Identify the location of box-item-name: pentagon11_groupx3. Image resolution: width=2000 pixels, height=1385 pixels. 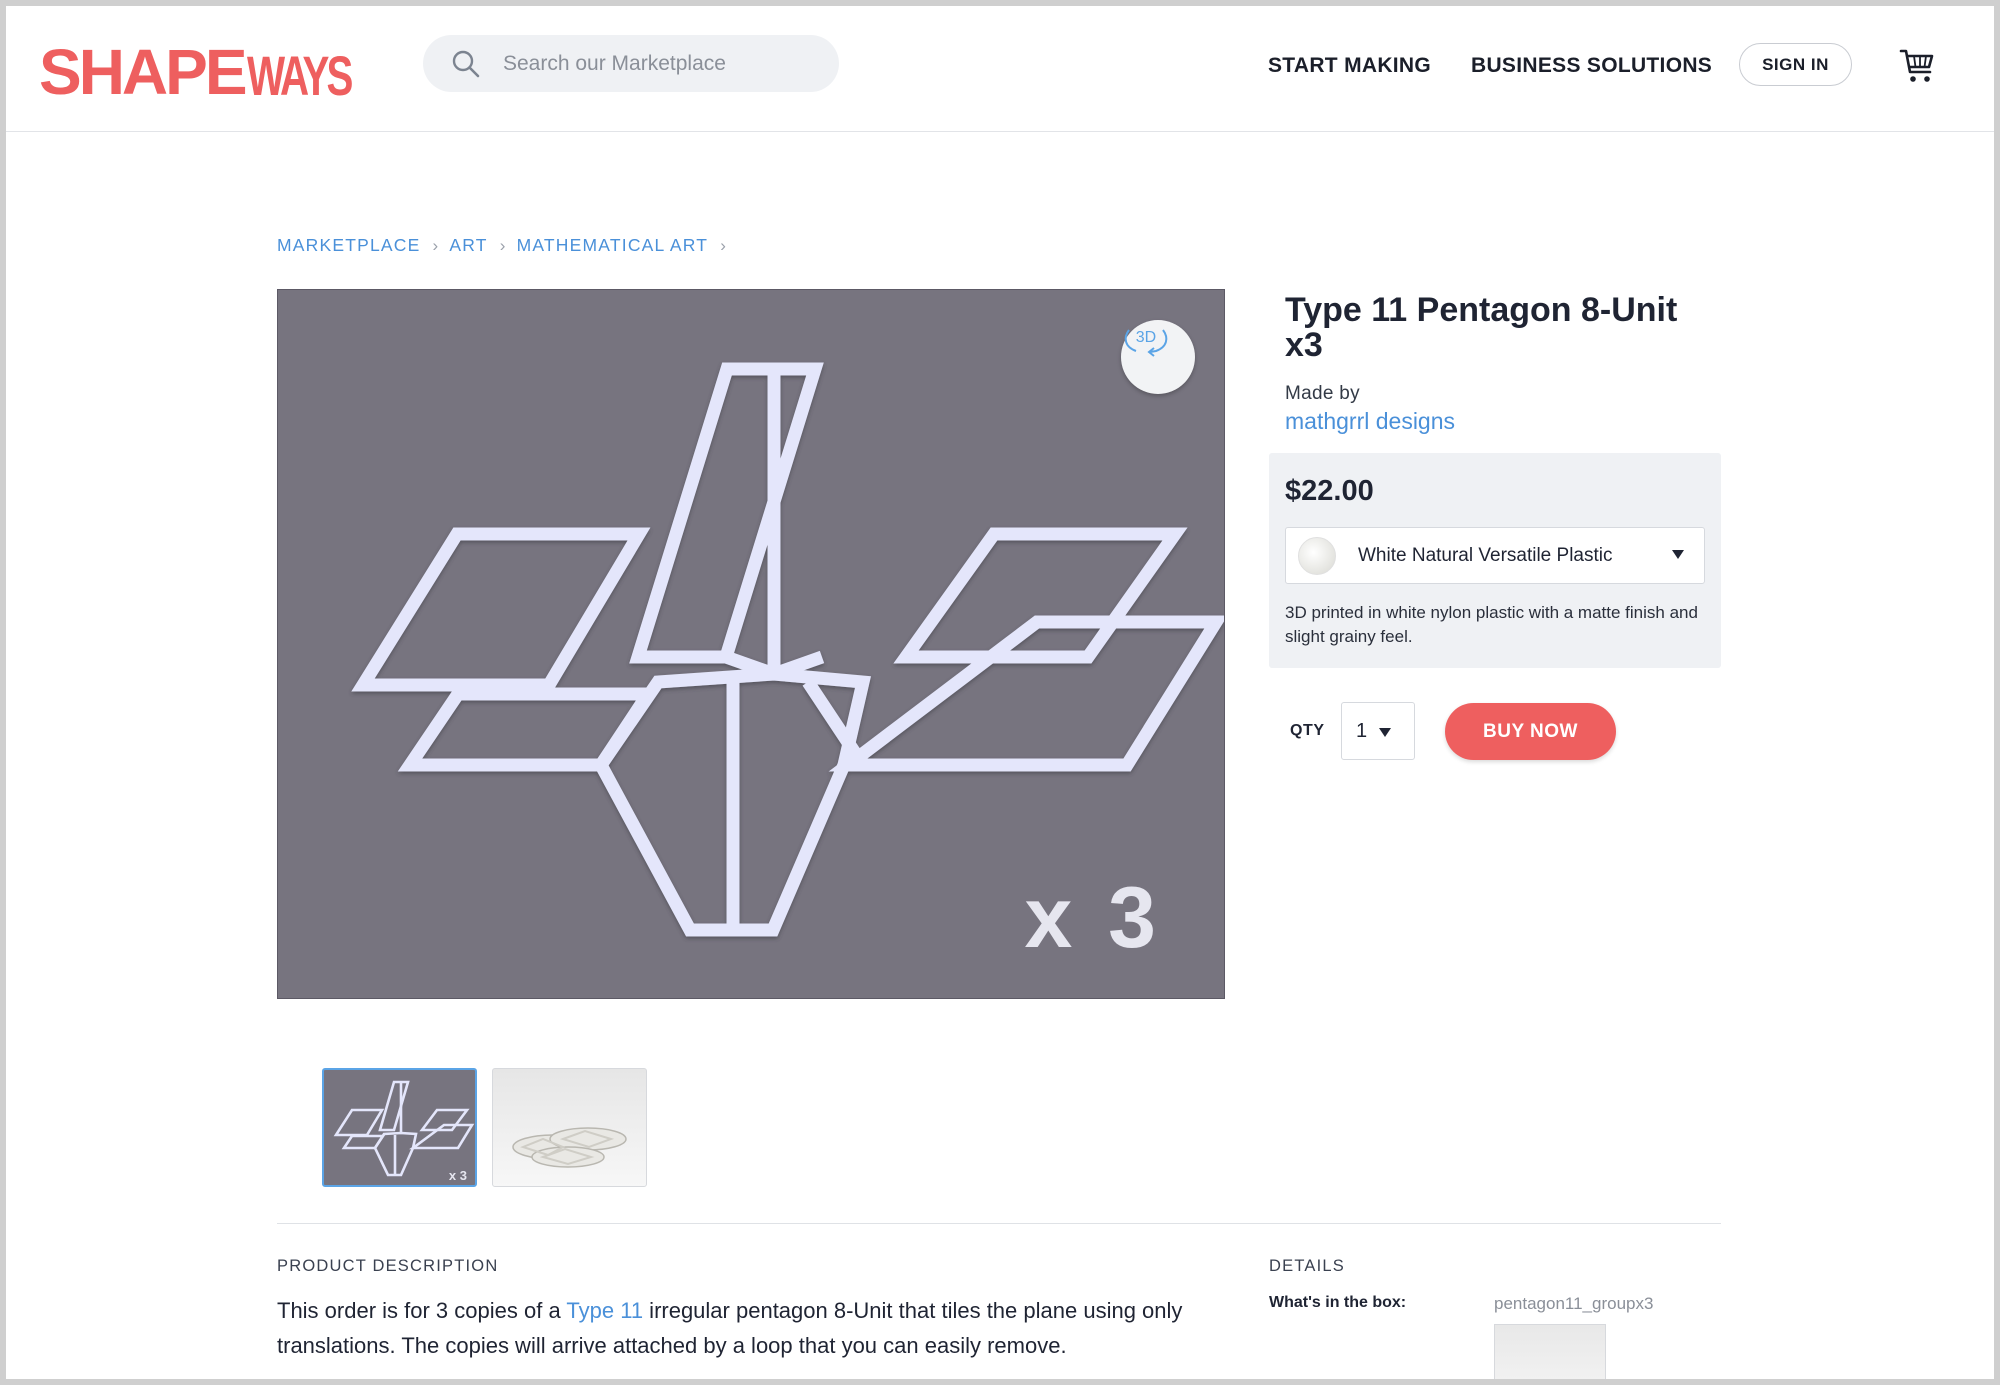
(1573, 1304).